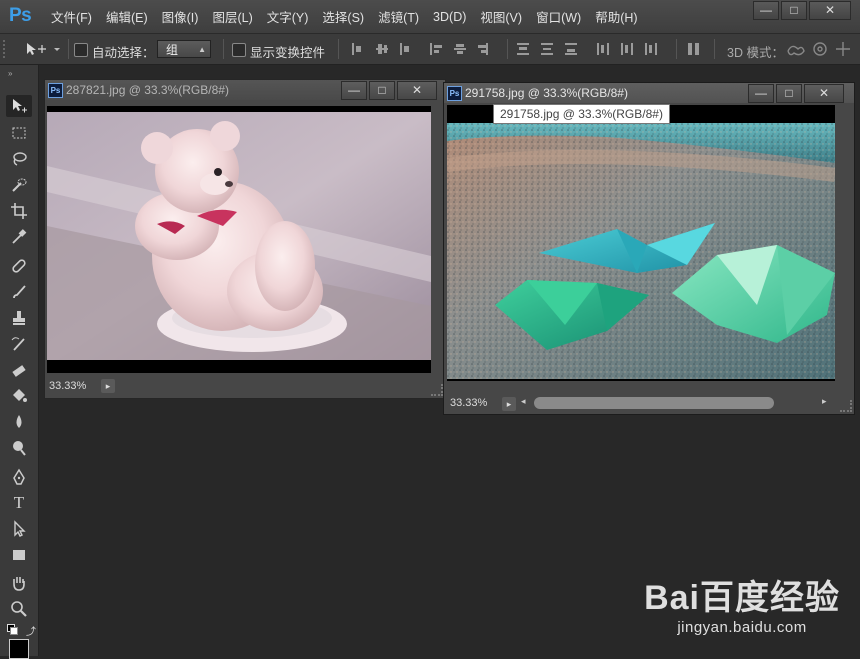 Image resolution: width=860 pixels, height=659 pixels. What do you see at coordinates (12, 629) in the screenshot?
I see `default-colors-icon` at bounding box center [12, 629].